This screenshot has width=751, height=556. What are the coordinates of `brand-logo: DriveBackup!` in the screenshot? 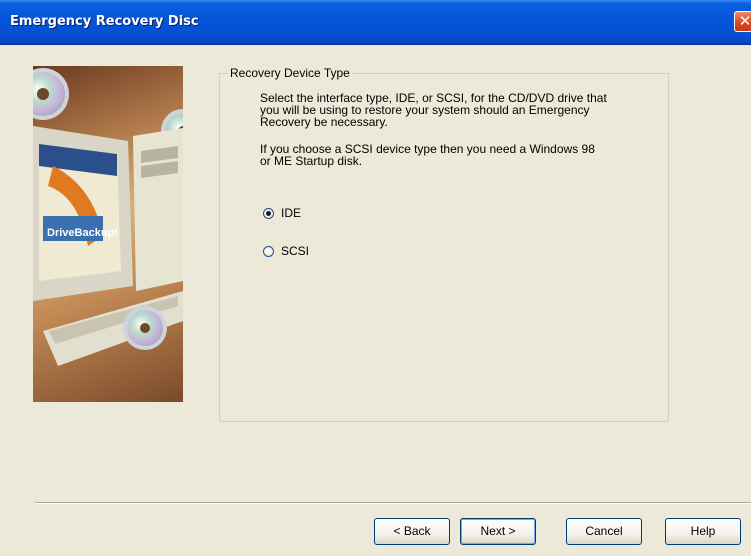 It's located at (82, 233).